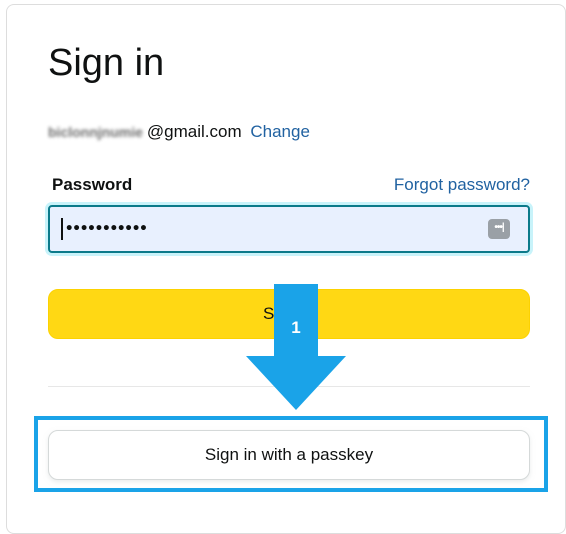 The width and height of the screenshot is (566, 534). Describe the element at coordinates (106, 229) in the screenshot. I see `password-masked-value: •••••••••••` at that location.